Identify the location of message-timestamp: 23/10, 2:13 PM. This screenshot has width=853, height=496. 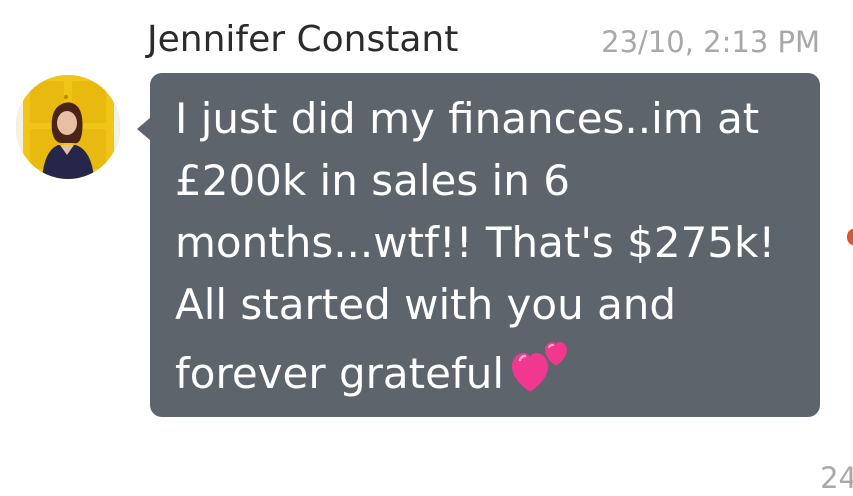
(710, 42).